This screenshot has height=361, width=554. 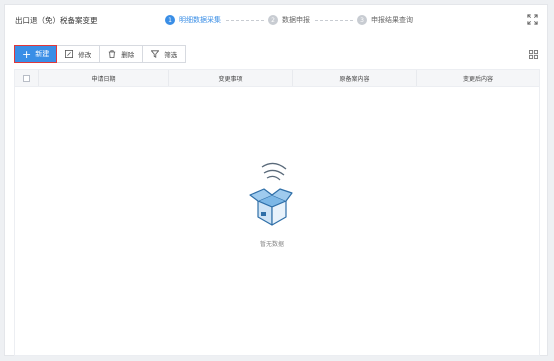 I want to click on empty-state: 暂无数据, so click(x=272, y=201).